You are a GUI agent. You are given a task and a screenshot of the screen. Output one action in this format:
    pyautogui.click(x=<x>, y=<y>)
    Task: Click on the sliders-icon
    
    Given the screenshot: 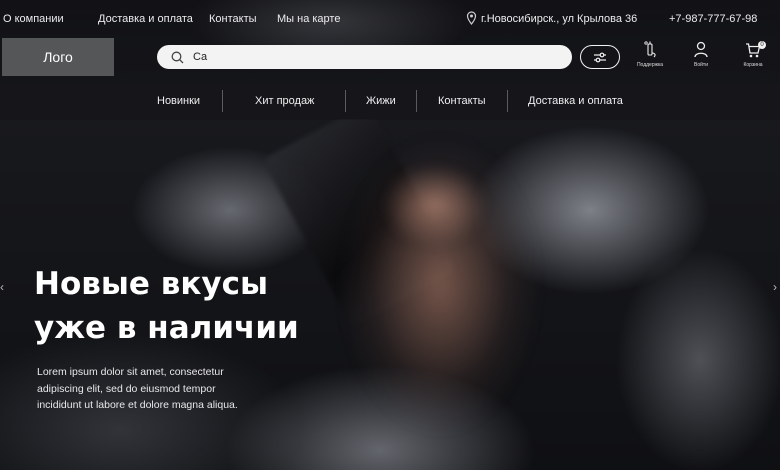 What is the action you would take?
    pyautogui.click(x=600, y=57)
    